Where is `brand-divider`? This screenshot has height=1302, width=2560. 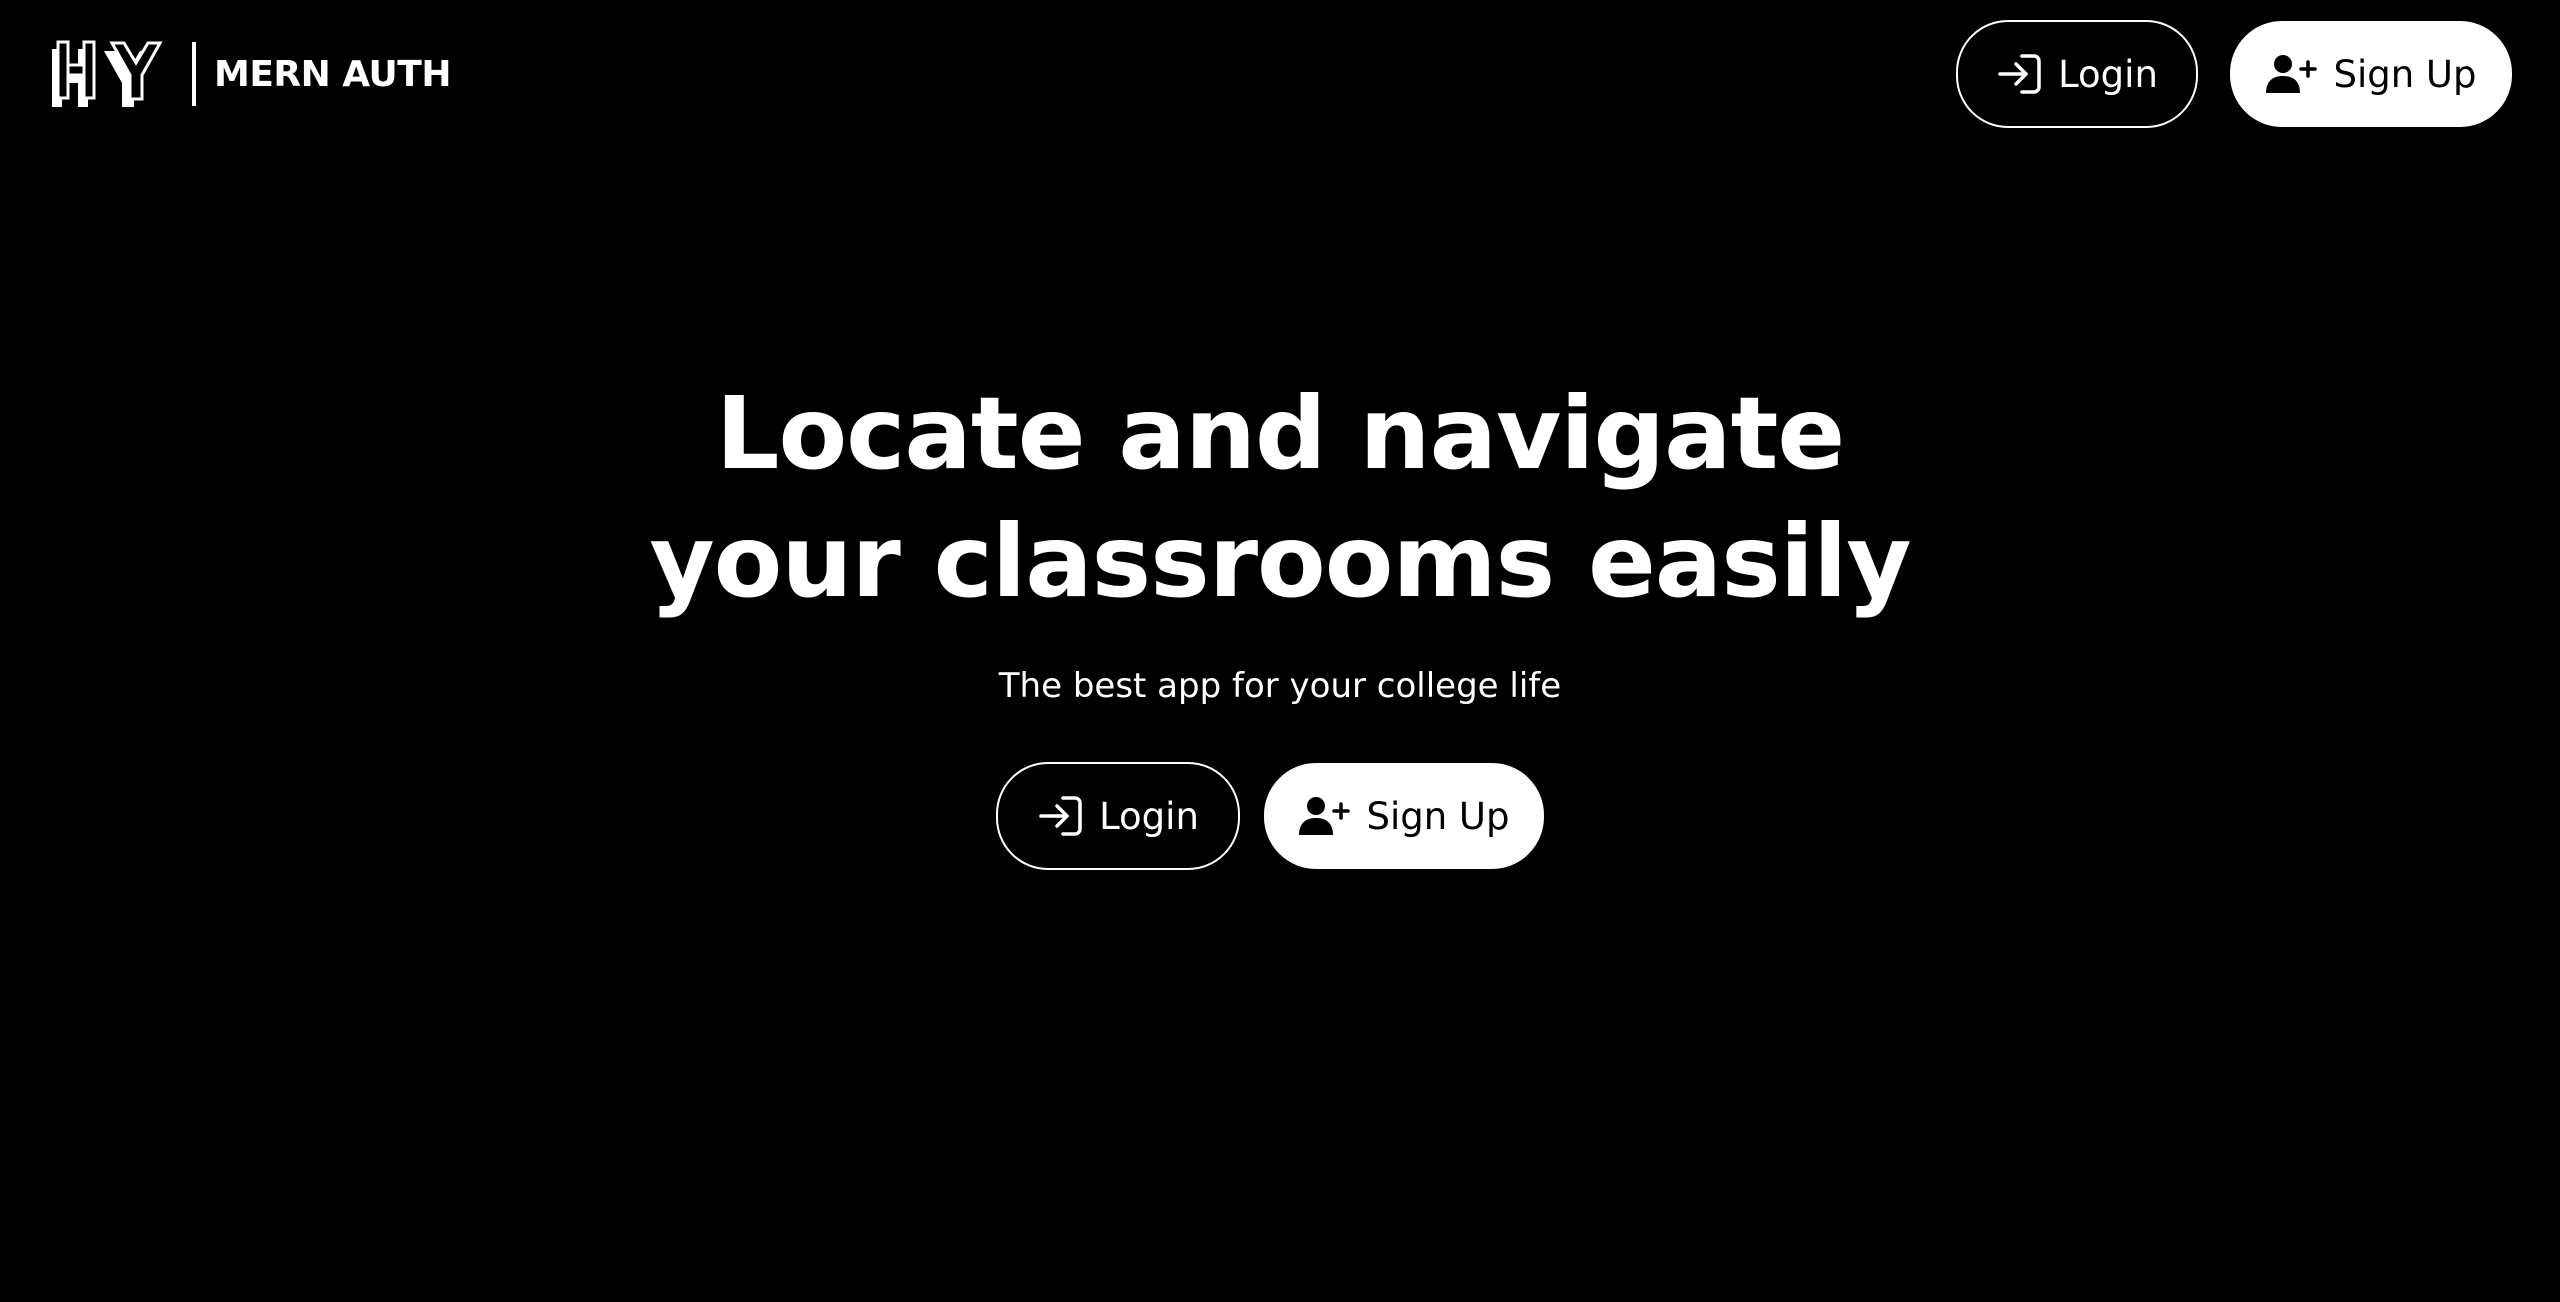
brand-divider is located at coordinates (194, 74).